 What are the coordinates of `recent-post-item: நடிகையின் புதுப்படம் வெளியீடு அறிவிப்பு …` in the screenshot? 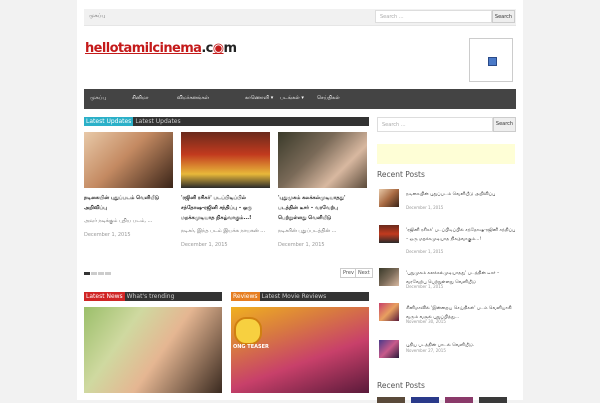 It's located at (448, 200).